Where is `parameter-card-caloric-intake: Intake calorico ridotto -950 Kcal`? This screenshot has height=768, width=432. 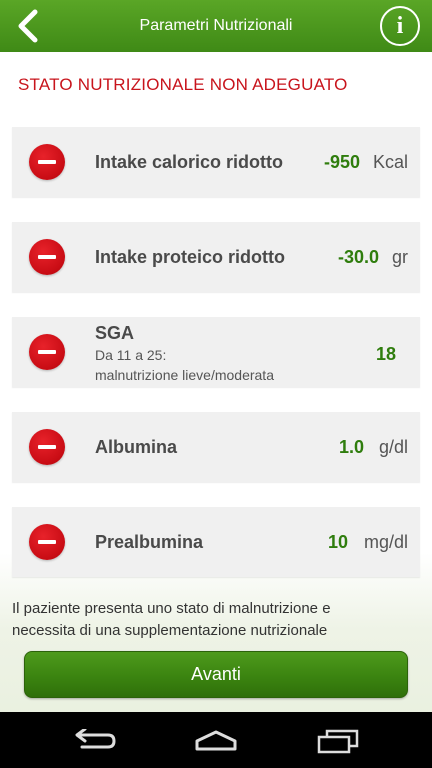 parameter-card-caloric-intake: Intake calorico ridotto -950 Kcal is located at coordinates (216, 162).